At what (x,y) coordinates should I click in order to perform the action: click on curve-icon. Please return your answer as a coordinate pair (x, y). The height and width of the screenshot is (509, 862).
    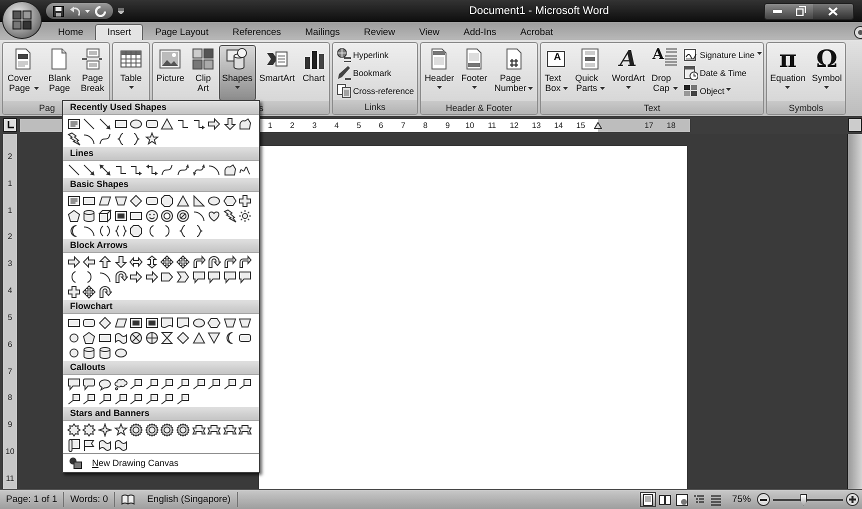
    Looking at the image, I should click on (105, 139).